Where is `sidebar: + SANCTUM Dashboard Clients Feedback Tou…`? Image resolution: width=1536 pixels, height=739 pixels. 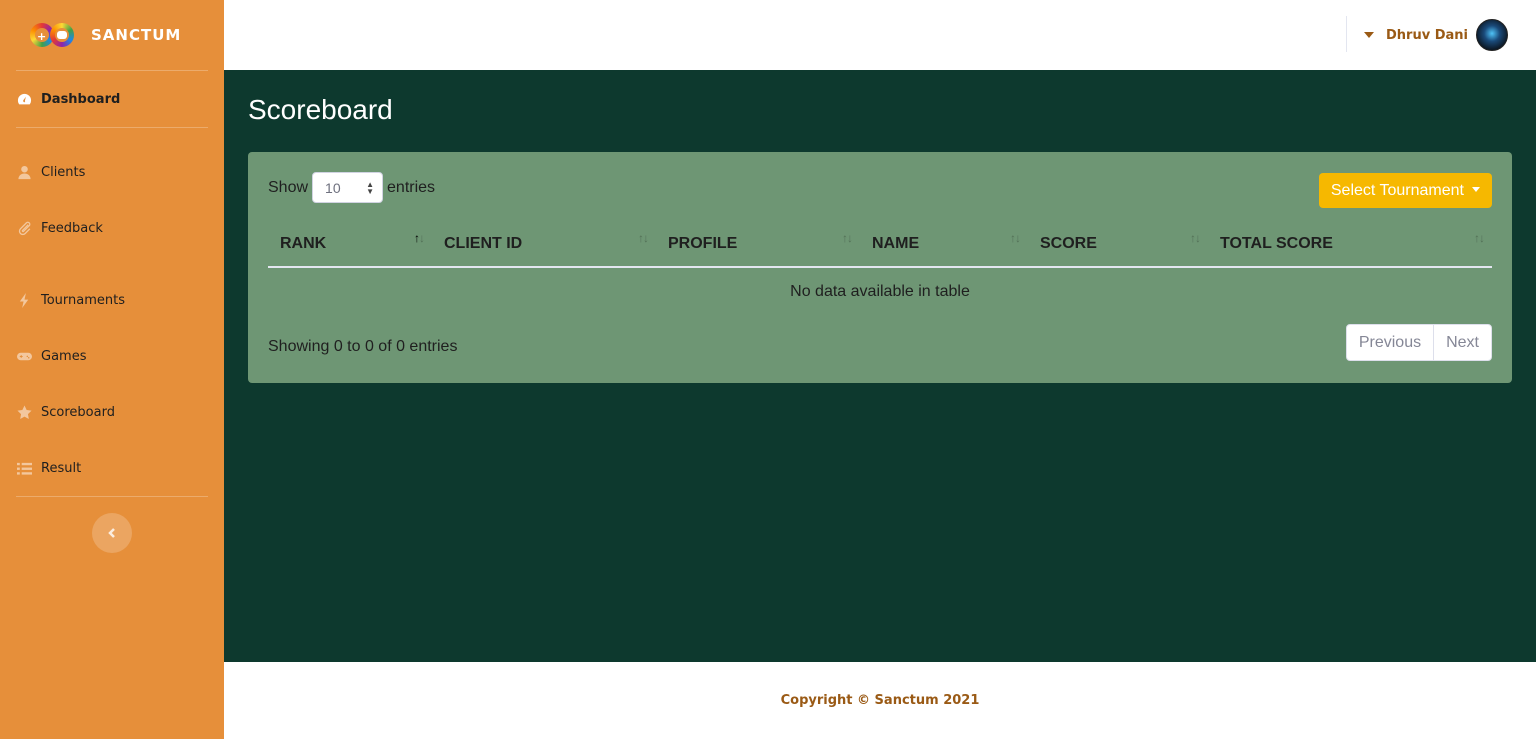 sidebar: + SANCTUM Dashboard Clients Feedback Tou… is located at coordinates (112, 369).